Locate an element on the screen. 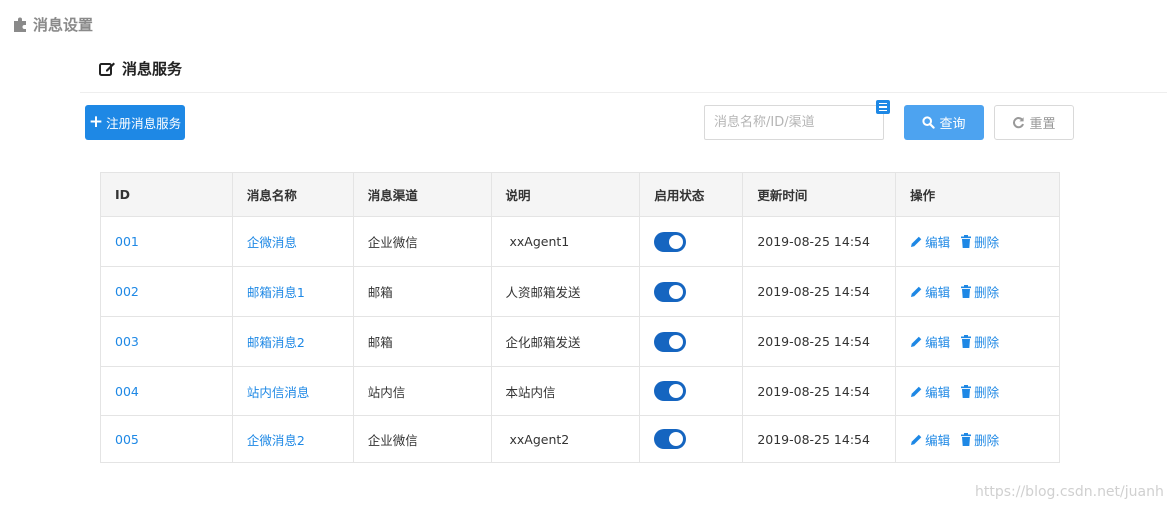 The height and width of the screenshot is (511, 1167). query-button: 查询 is located at coordinates (944, 122).